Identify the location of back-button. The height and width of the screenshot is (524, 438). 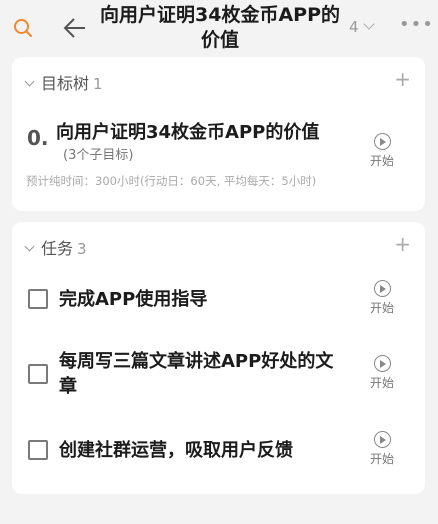
(75, 28).